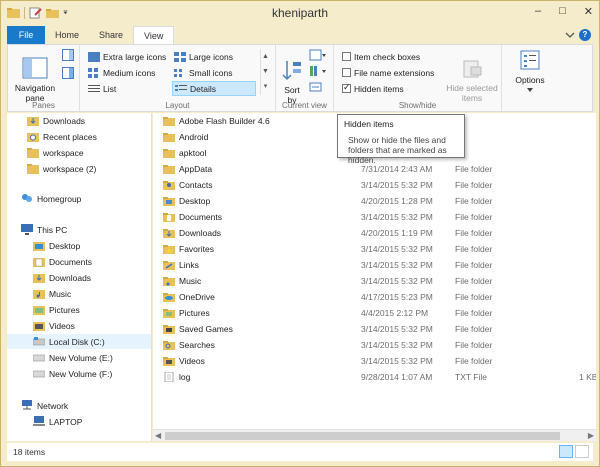 This screenshot has height=467, width=600. What do you see at coordinates (63, 152) in the screenshot?
I see `nav-item-label: workspace` at bounding box center [63, 152].